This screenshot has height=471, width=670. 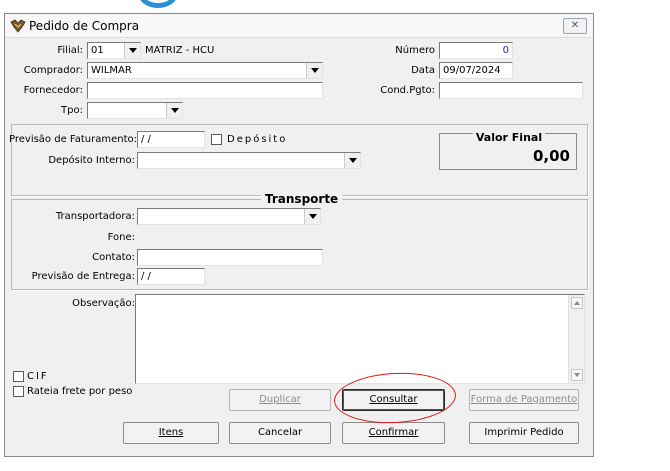 What do you see at coordinates (158, 4) in the screenshot?
I see `background-logo` at bounding box center [158, 4].